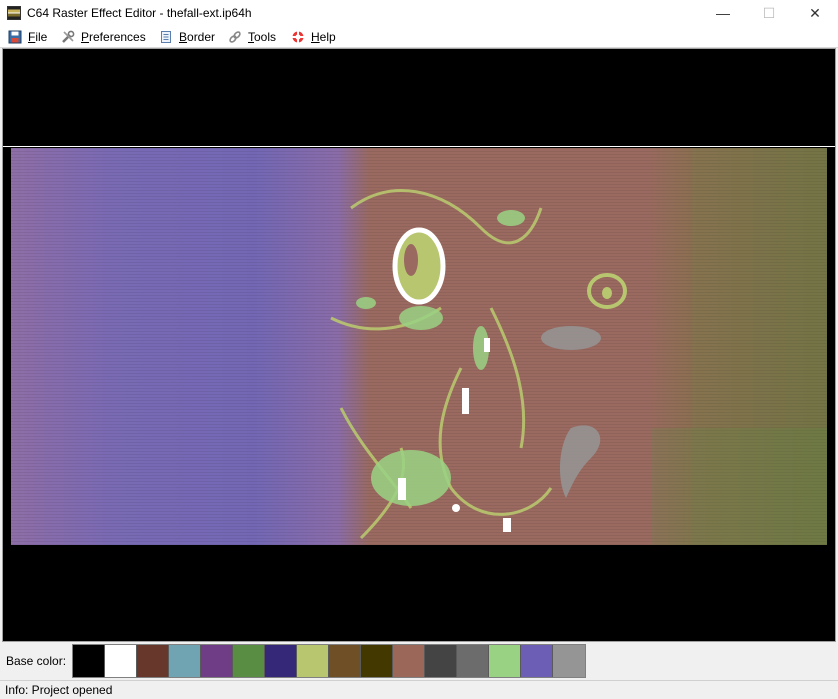 The width and height of the screenshot is (838, 699). Describe the element at coordinates (36, 661) in the screenshot. I see `base-color-label: Base color:` at that location.